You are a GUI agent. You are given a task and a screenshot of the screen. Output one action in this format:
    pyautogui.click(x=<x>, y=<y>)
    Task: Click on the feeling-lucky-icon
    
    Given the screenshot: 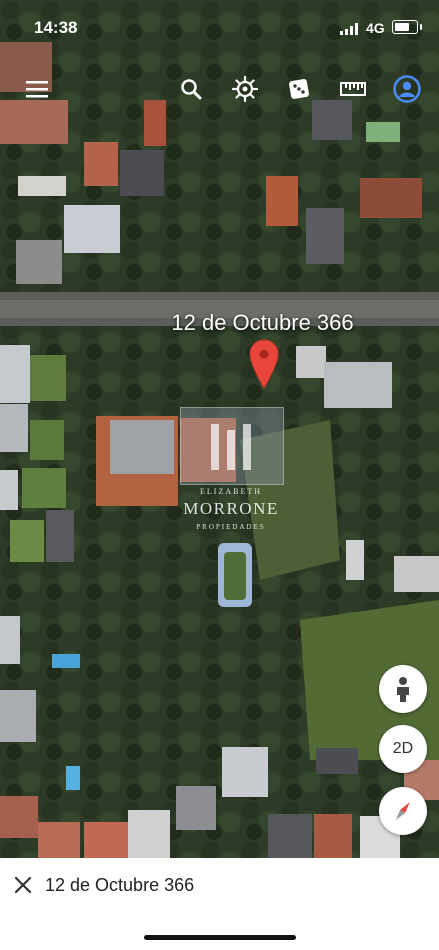 What is the action you would take?
    pyautogui.click(x=299, y=89)
    